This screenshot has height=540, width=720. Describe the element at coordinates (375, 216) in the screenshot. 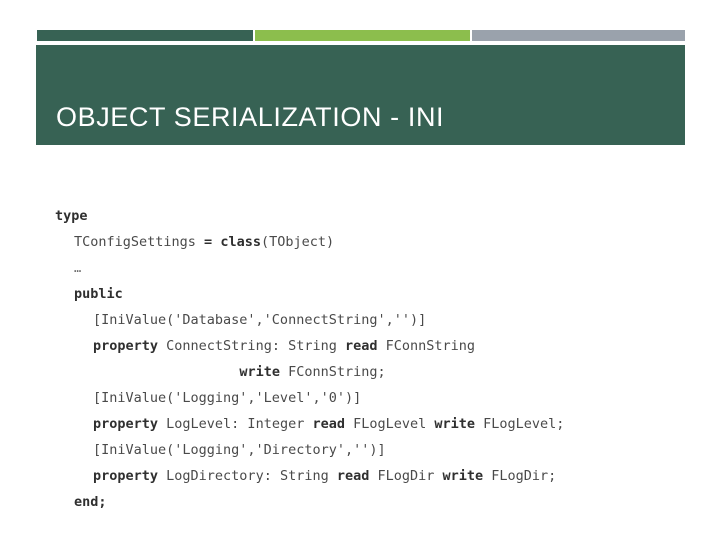

I see `code-line: type` at that location.